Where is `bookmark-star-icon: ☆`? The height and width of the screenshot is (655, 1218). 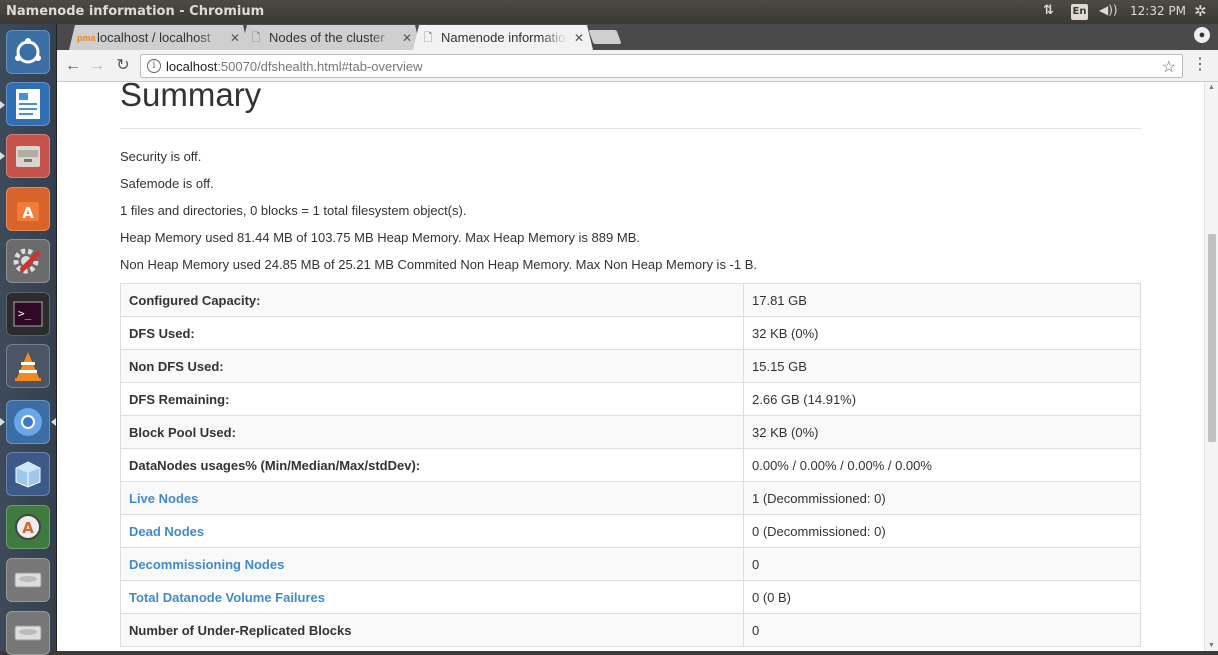
bookmark-star-icon: ☆ is located at coordinates (1169, 67).